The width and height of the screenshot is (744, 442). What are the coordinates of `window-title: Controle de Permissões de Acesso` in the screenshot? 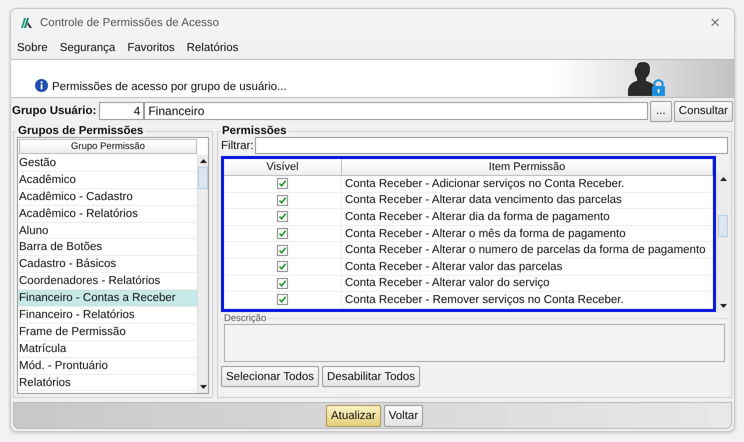 It's located at (130, 22).